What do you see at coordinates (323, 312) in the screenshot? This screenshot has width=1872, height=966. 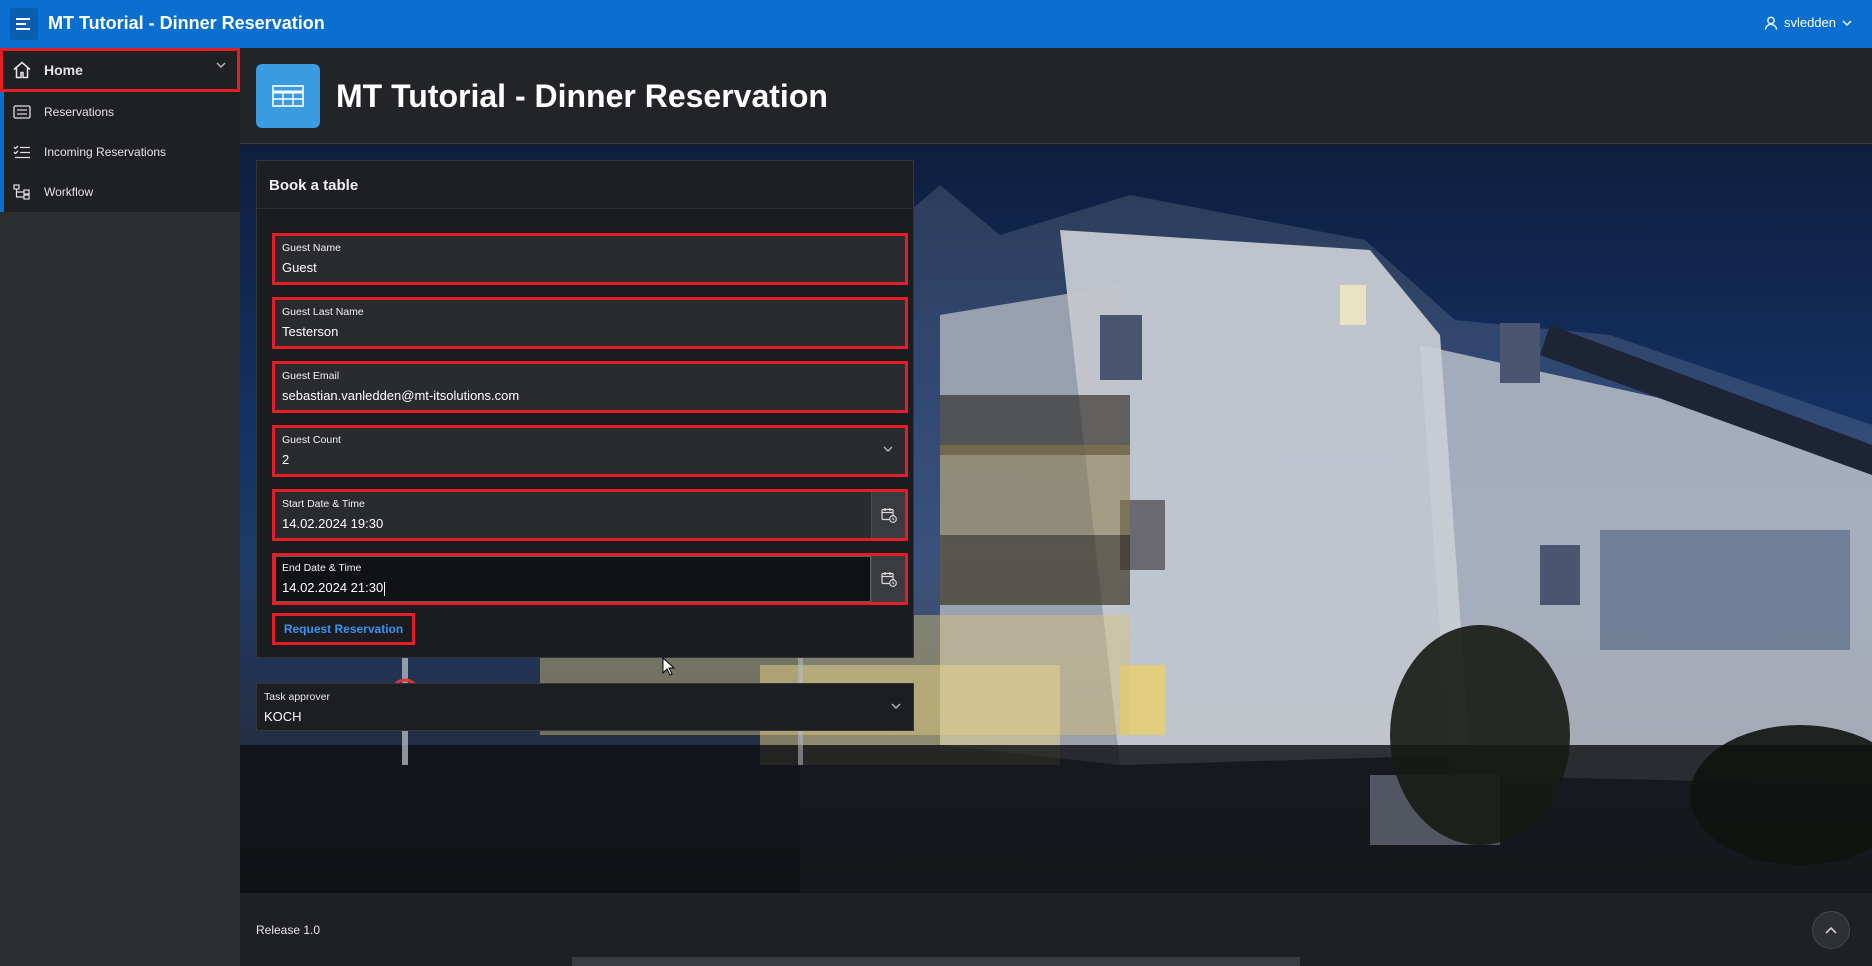 I see `field-label: Guest Last Name` at bounding box center [323, 312].